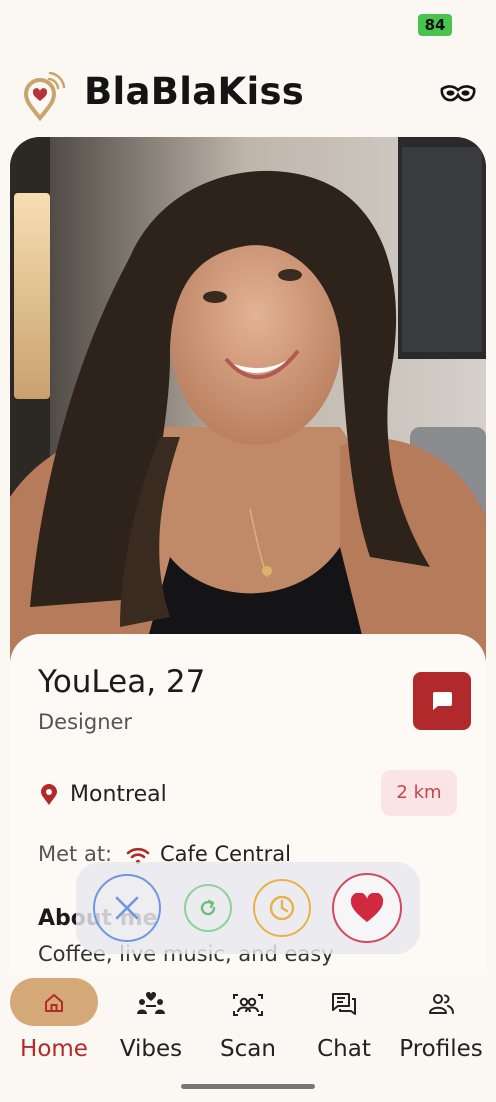  I want to click on tab-vibes: Vibes, so click(151, 1022).